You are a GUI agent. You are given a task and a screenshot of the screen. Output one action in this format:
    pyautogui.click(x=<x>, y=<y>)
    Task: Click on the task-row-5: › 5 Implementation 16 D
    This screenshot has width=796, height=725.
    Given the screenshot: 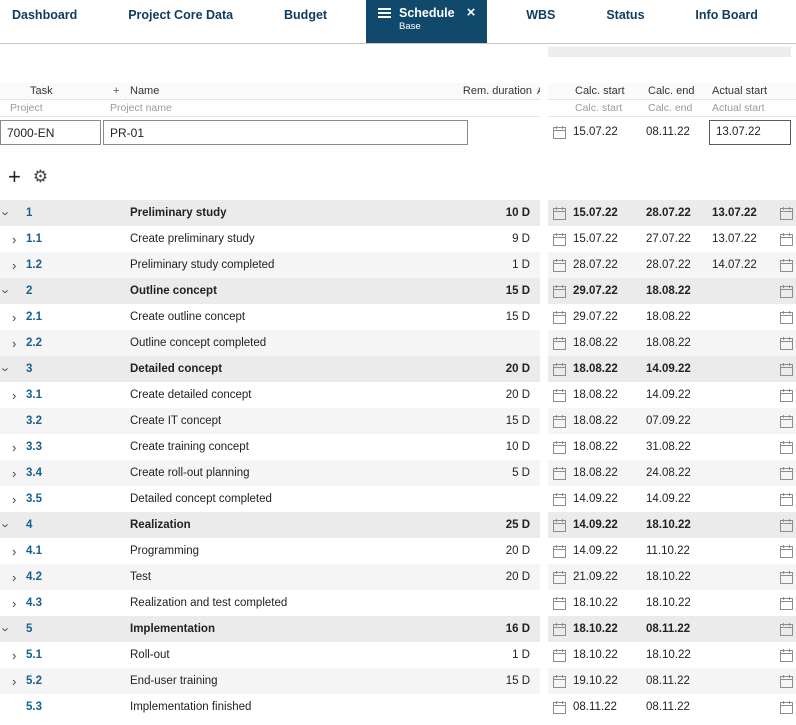 What is the action you would take?
    pyautogui.click(x=270, y=629)
    